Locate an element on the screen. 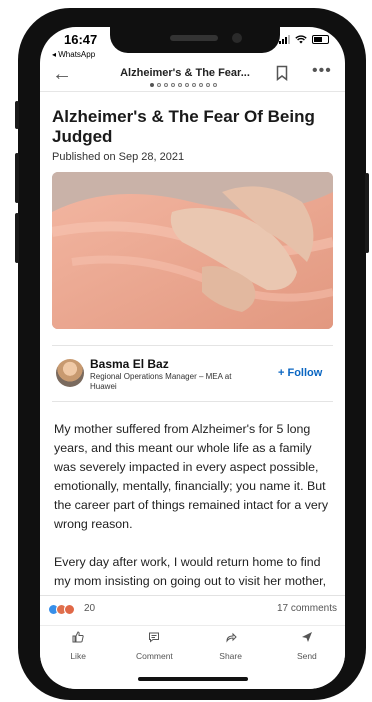  comment-icon is located at coordinates (154, 637).